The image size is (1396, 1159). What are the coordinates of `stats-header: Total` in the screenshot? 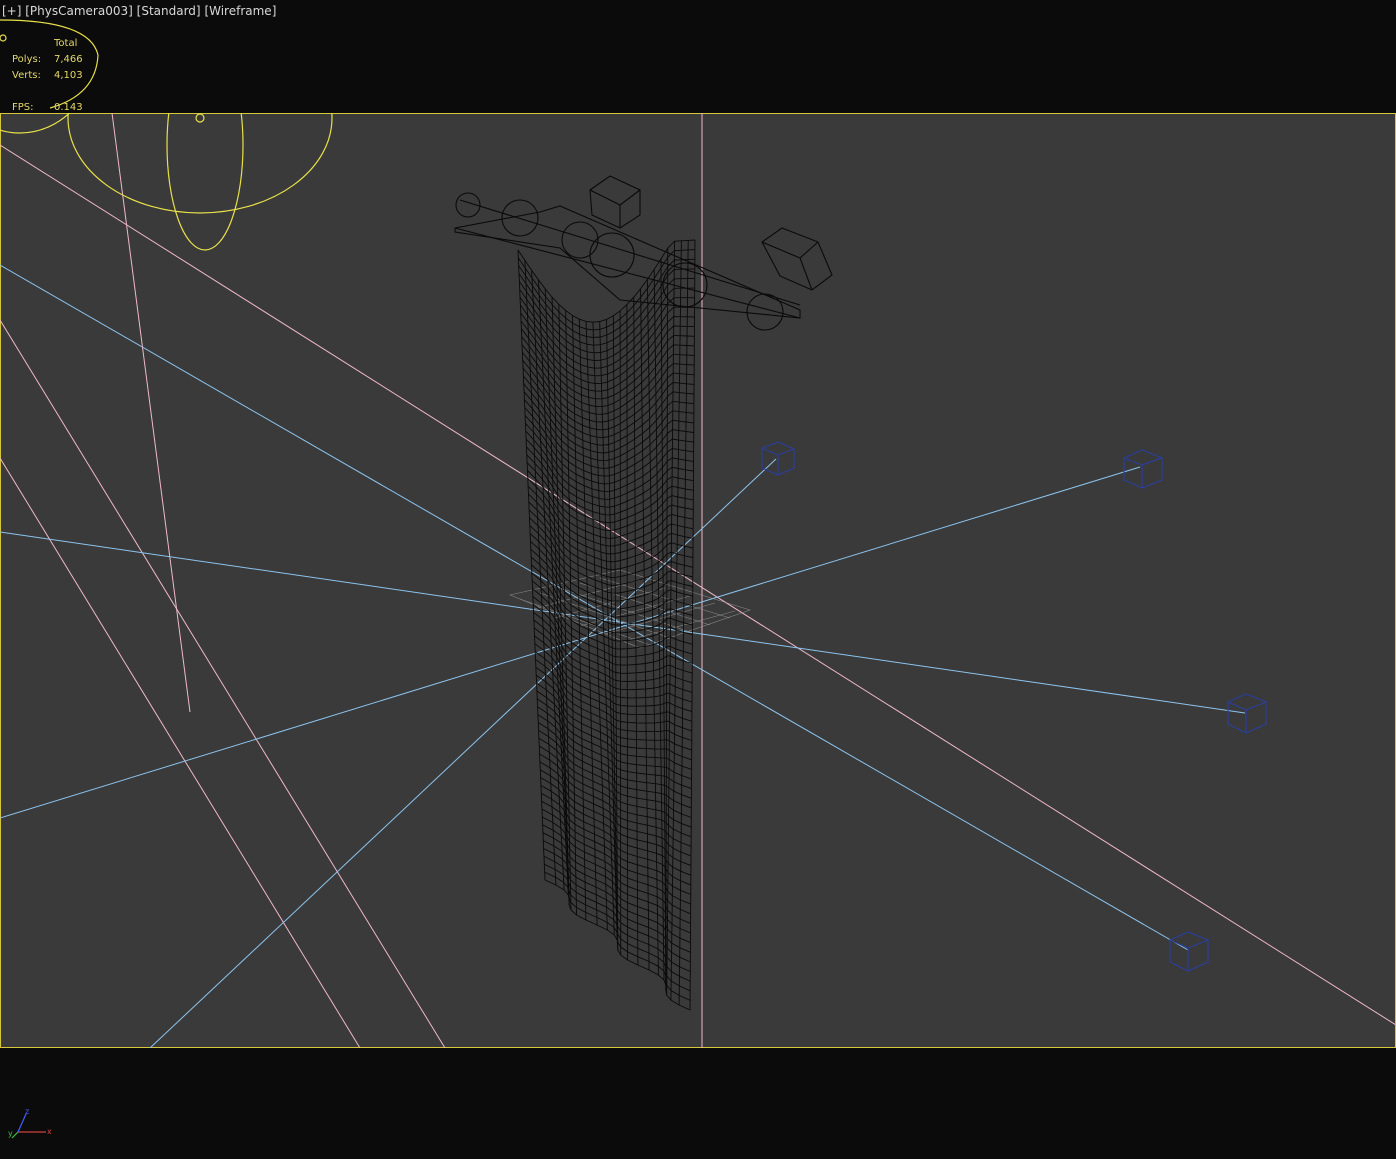 It's located at (66, 43).